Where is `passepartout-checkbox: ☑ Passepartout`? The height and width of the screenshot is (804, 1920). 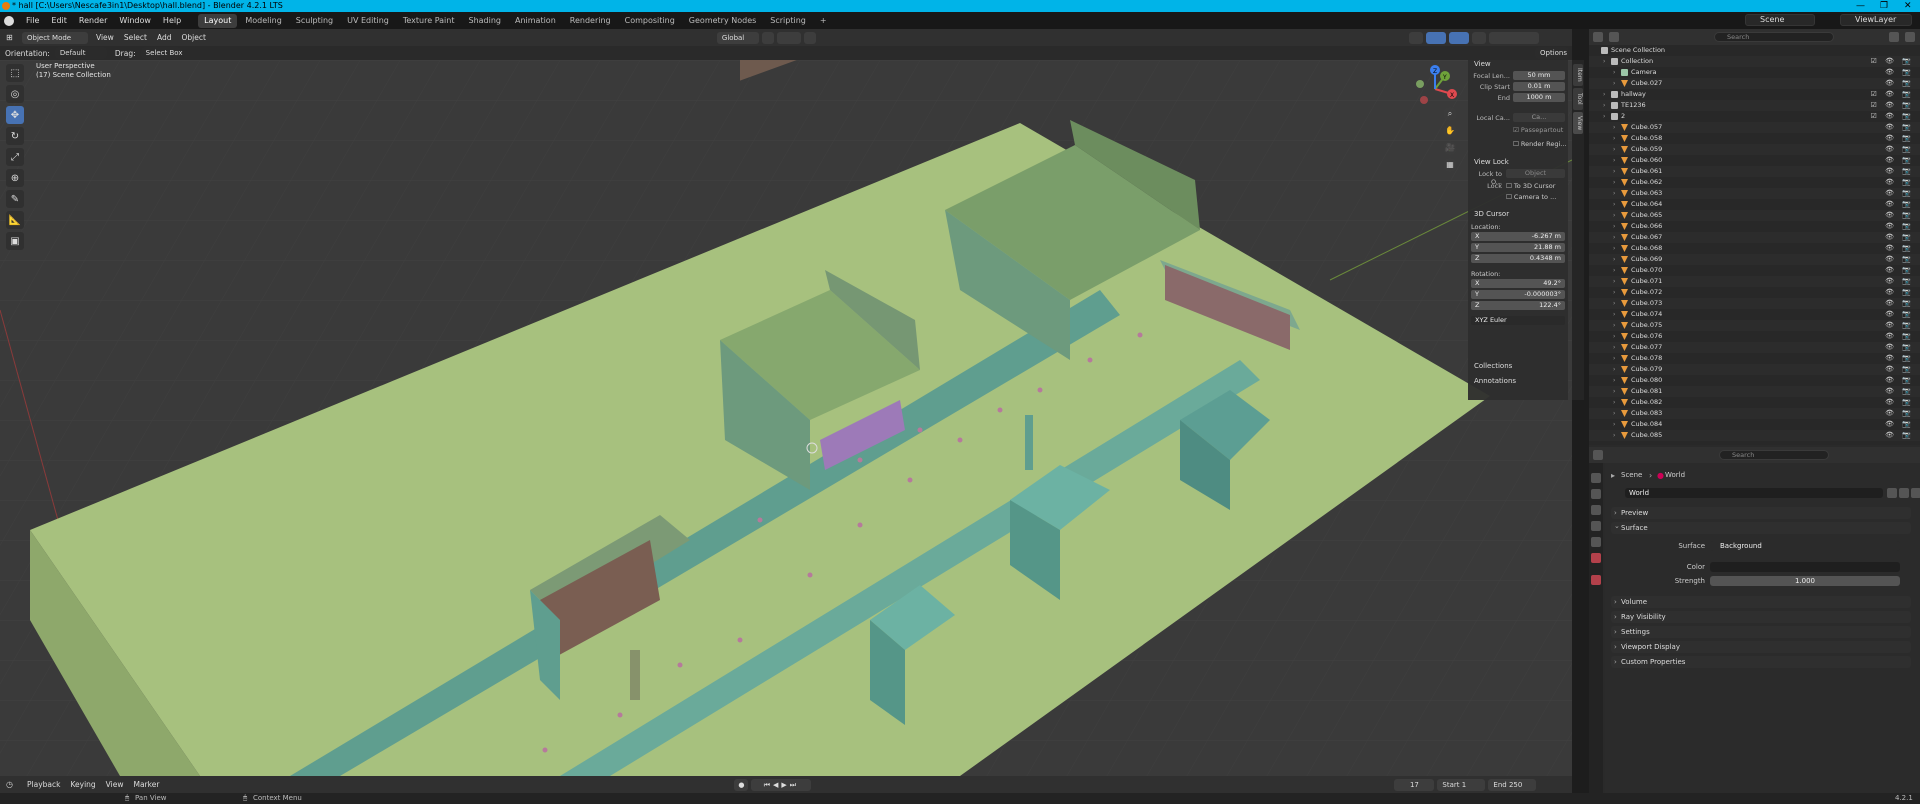
passepartout-checkbox: ☑ Passepartout is located at coordinates (1538, 130).